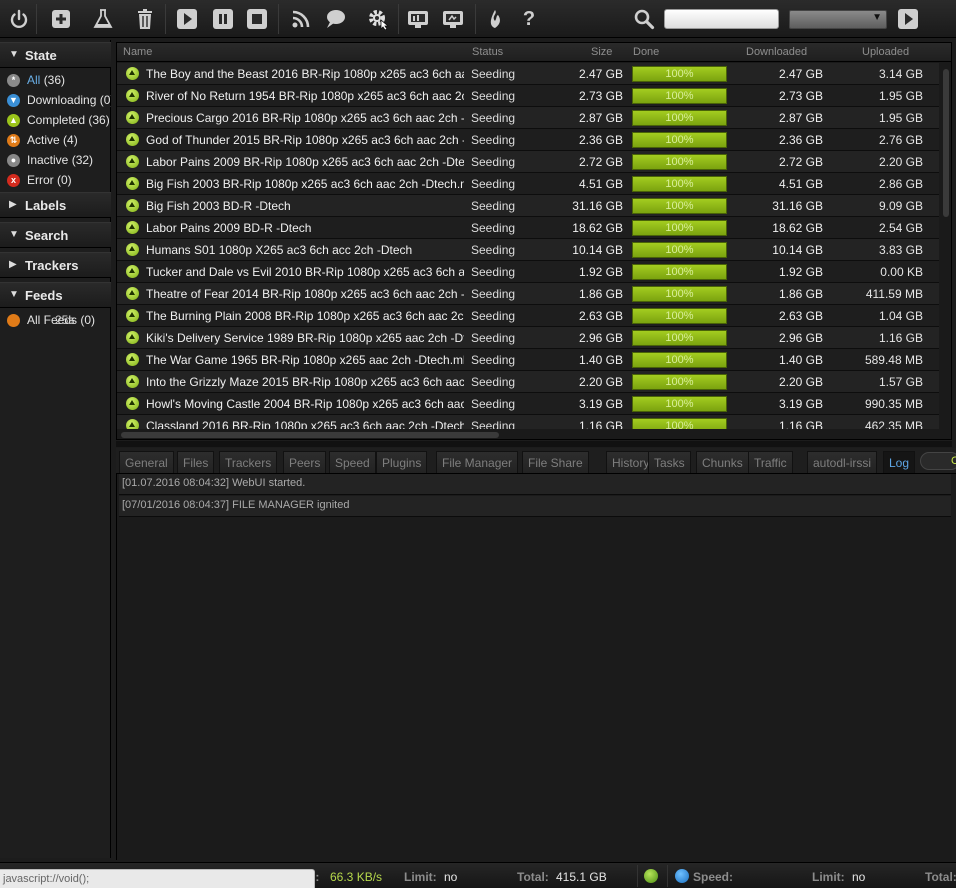 Image resolution: width=956 pixels, height=888 pixels. I want to click on go-search-button, so click(908, 19).